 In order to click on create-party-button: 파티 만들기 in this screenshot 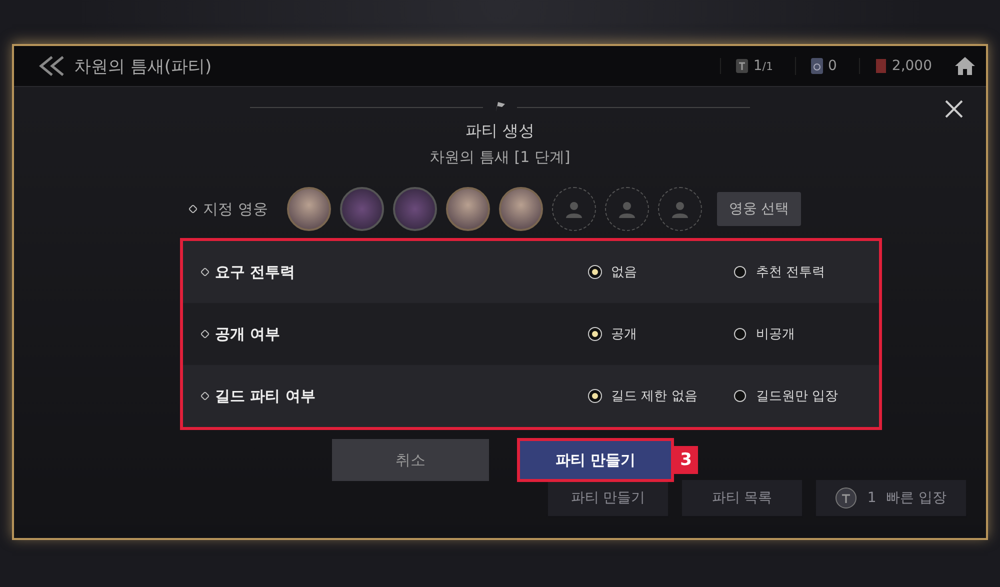, I will do `click(595, 460)`.